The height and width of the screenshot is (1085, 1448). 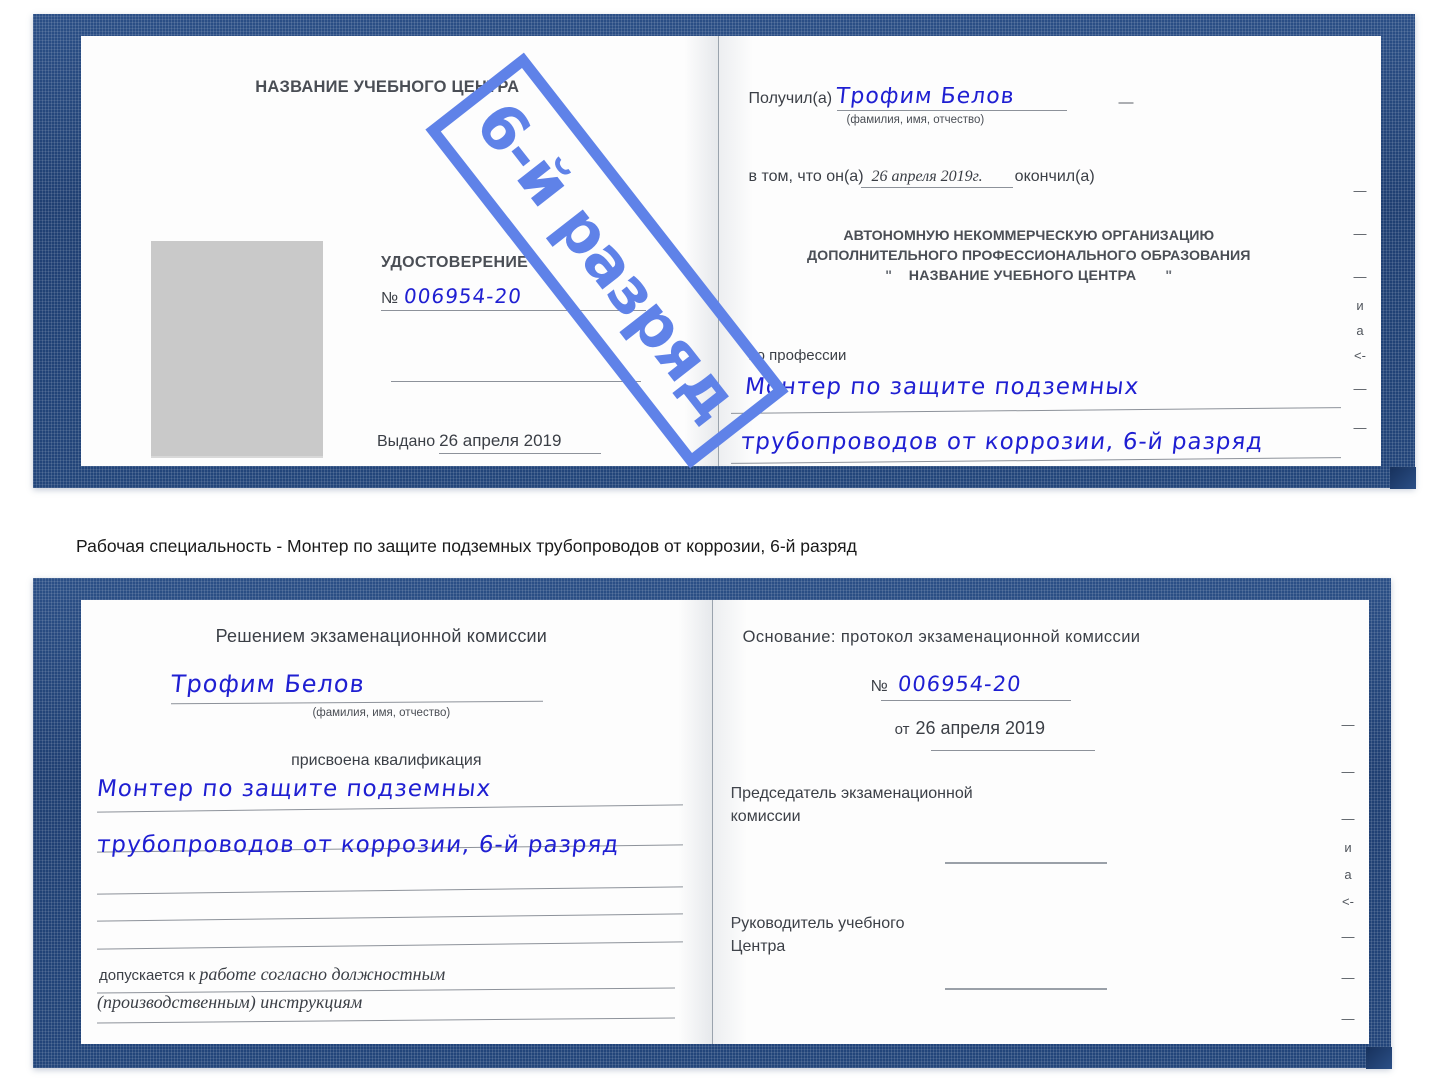 What do you see at coordinates (879, 686) in the screenshot?
I see `protocol-number-symbol: №` at bounding box center [879, 686].